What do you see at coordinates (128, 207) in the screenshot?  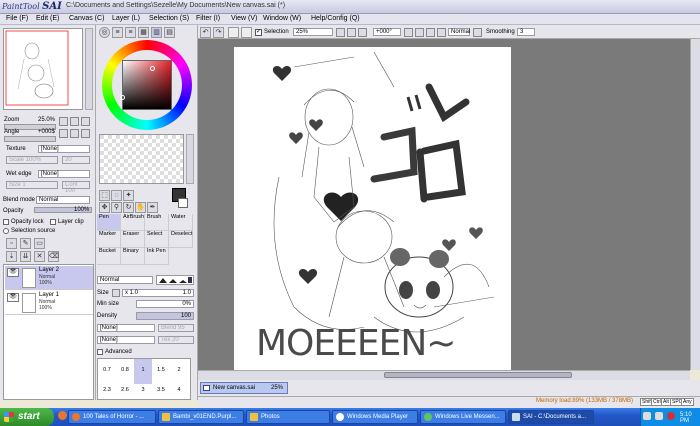 I see `rotate-tool-icon: ↻` at bounding box center [128, 207].